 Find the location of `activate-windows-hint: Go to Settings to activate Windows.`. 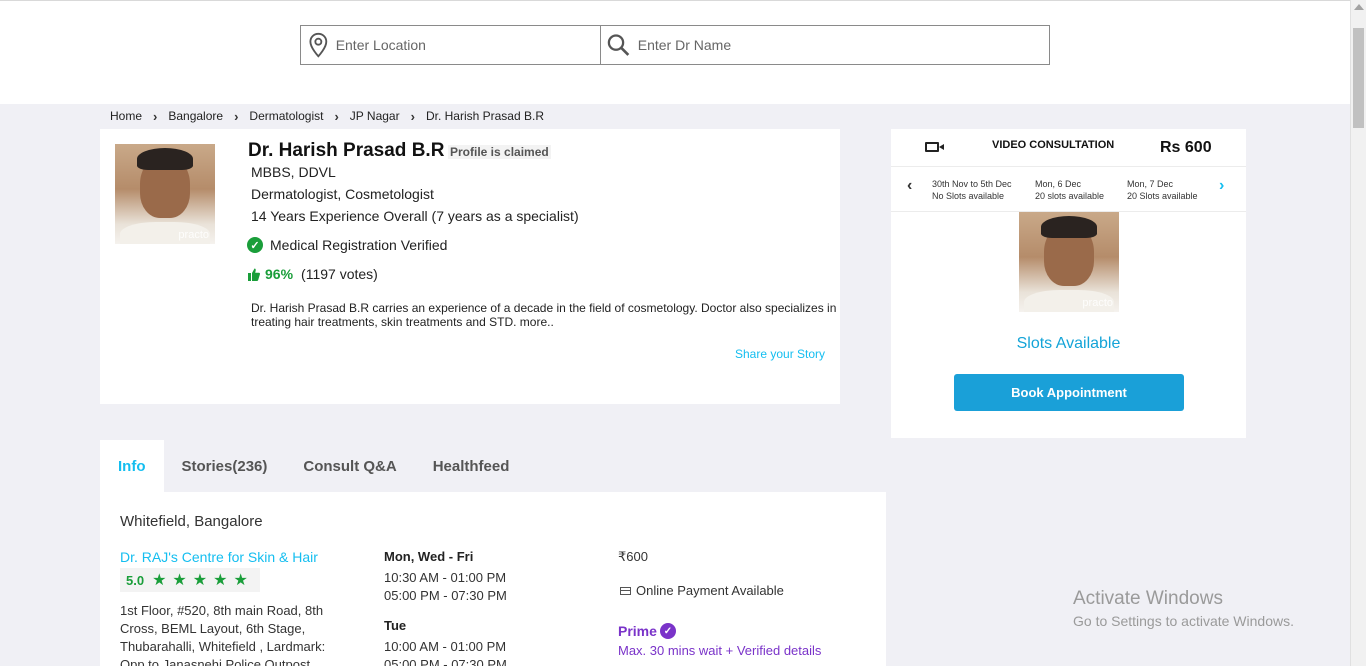

activate-windows-hint: Go to Settings to activate Windows. is located at coordinates (1183, 621).